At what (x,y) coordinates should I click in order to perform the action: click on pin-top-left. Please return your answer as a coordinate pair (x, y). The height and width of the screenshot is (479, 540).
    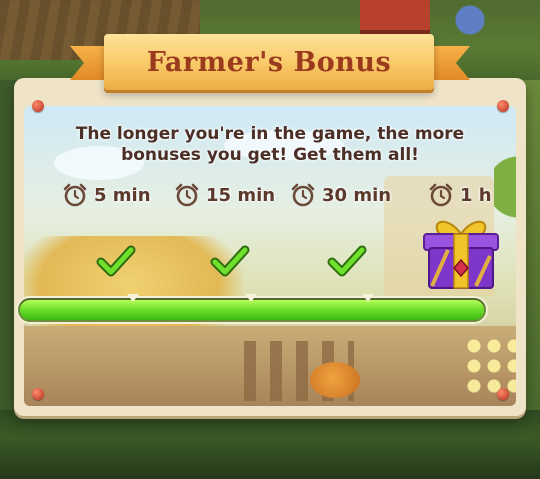
    Looking at the image, I should click on (38, 106).